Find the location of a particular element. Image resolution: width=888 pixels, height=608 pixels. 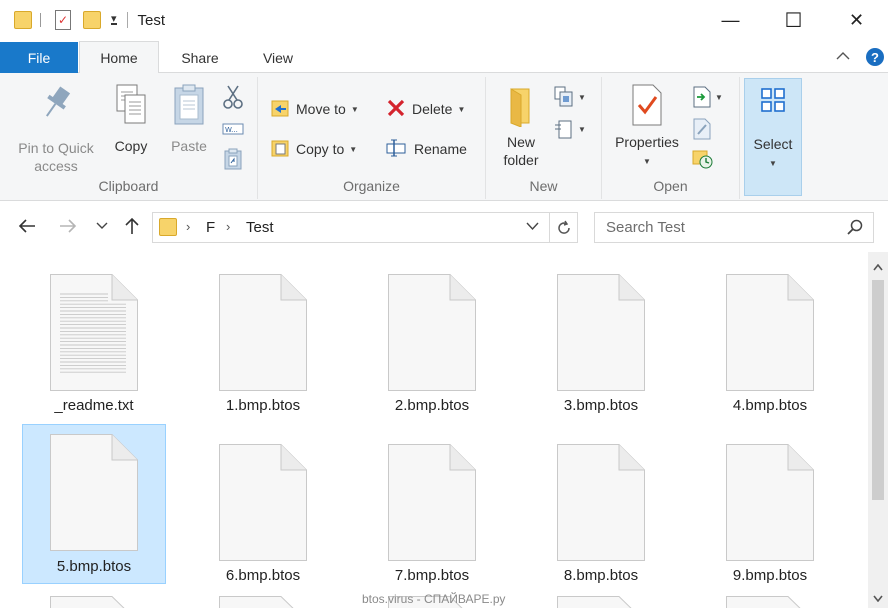

search-icon is located at coordinates (855, 227).